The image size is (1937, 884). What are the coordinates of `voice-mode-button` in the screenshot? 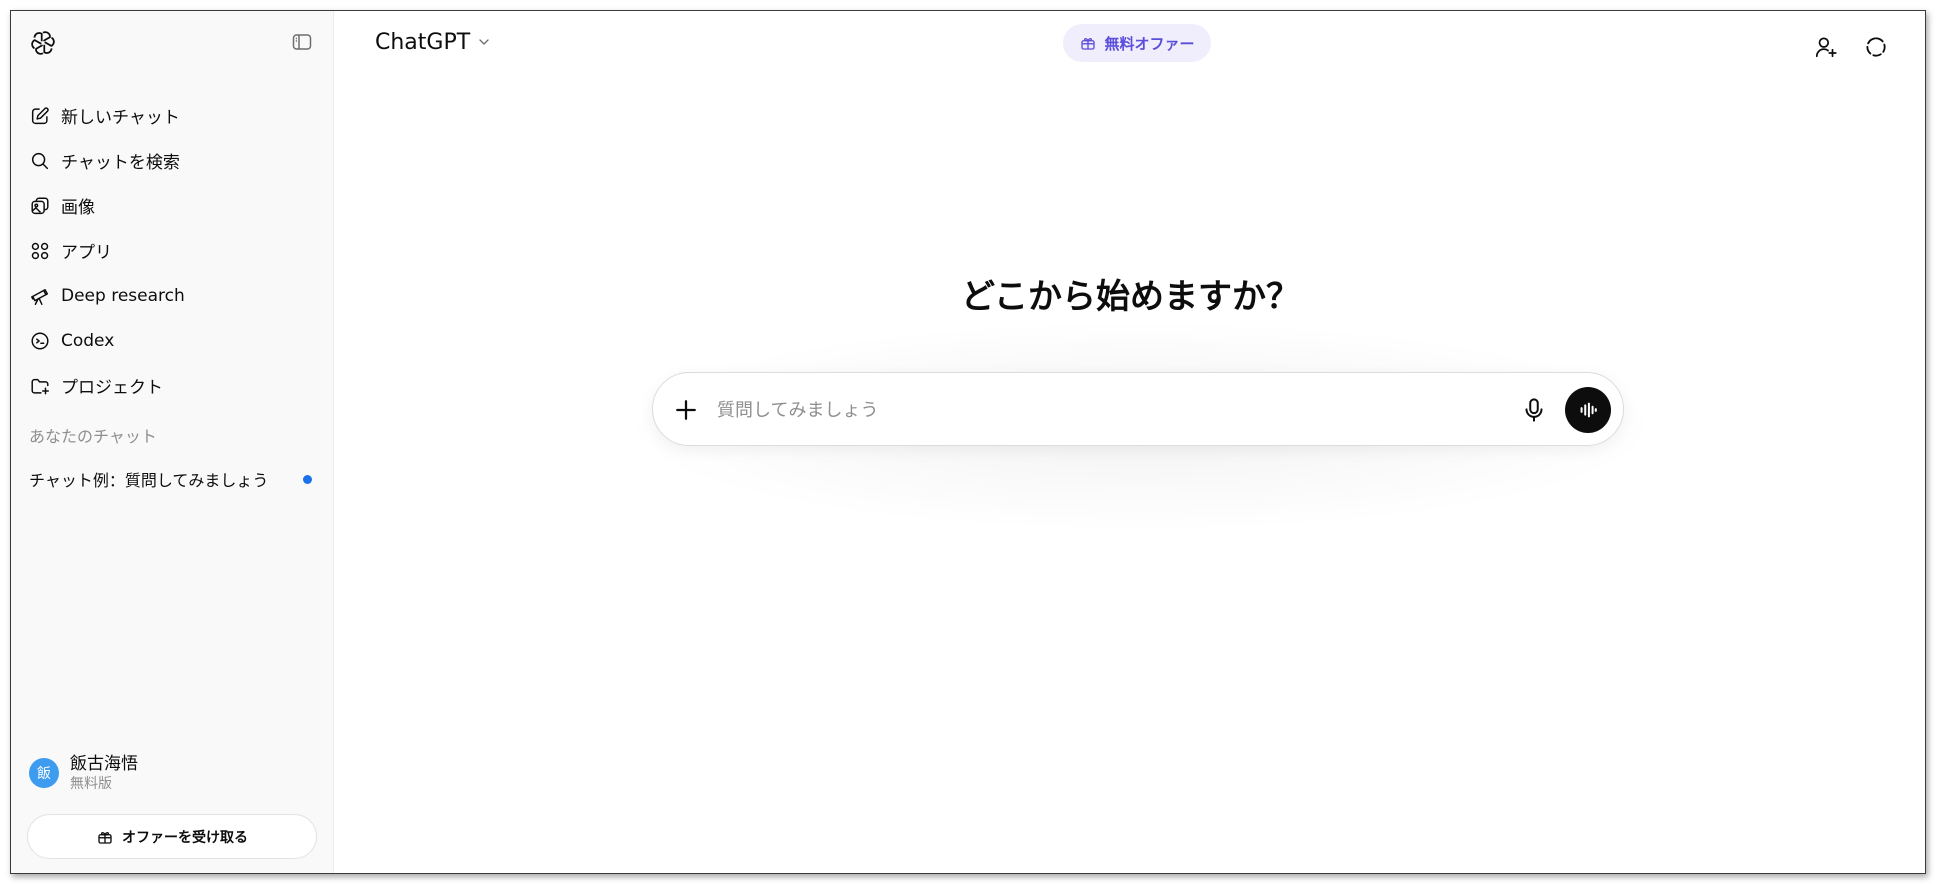 It's located at (1588, 410).